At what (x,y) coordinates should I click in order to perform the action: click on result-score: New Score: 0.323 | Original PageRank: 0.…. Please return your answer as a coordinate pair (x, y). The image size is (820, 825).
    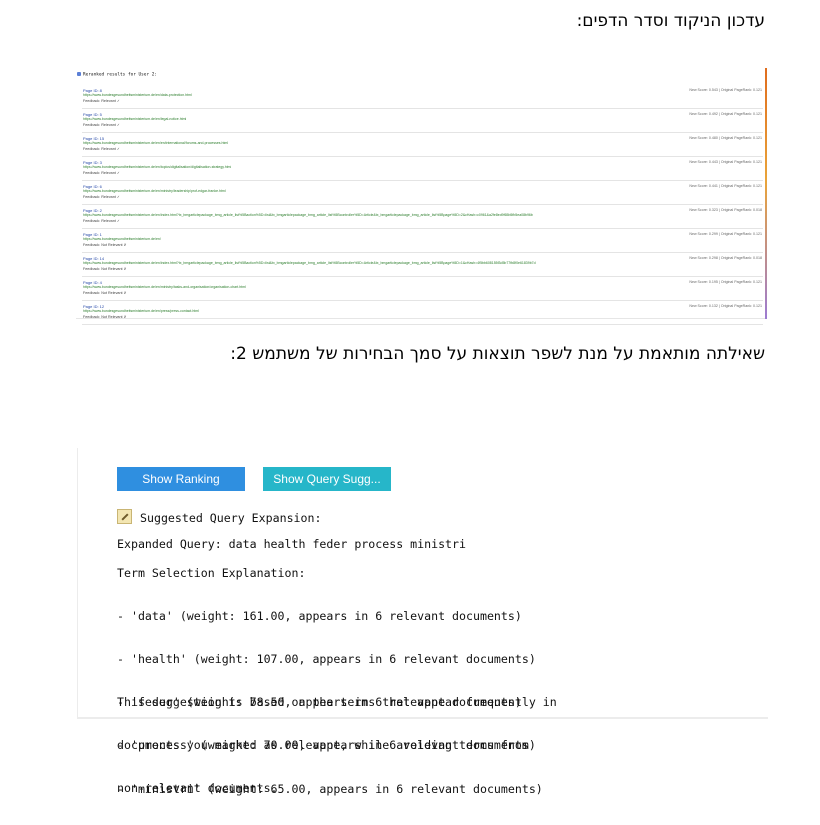
    Looking at the image, I should click on (725, 210).